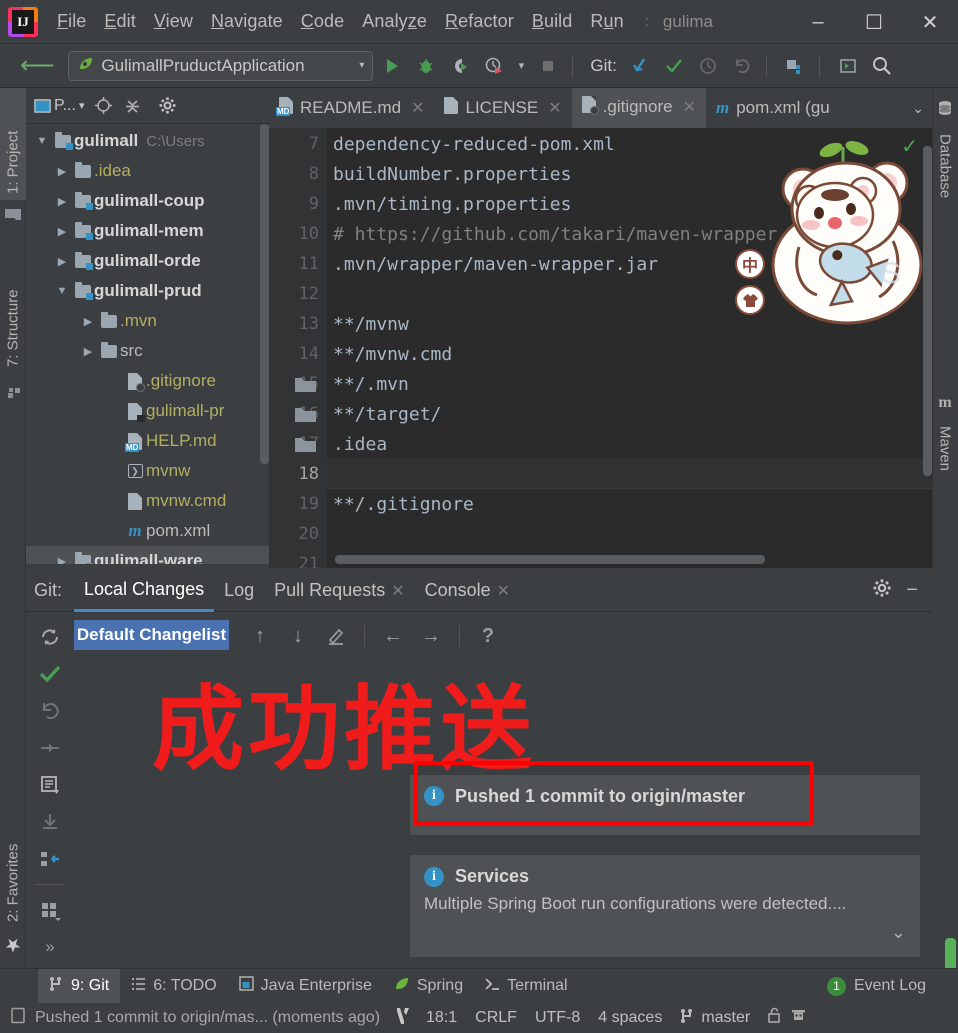 This screenshot has width=958, height=1033. Describe the element at coordinates (147, 501) in the screenshot. I see `tree-row-mvnw-cmd: mvnw.cmd` at that location.